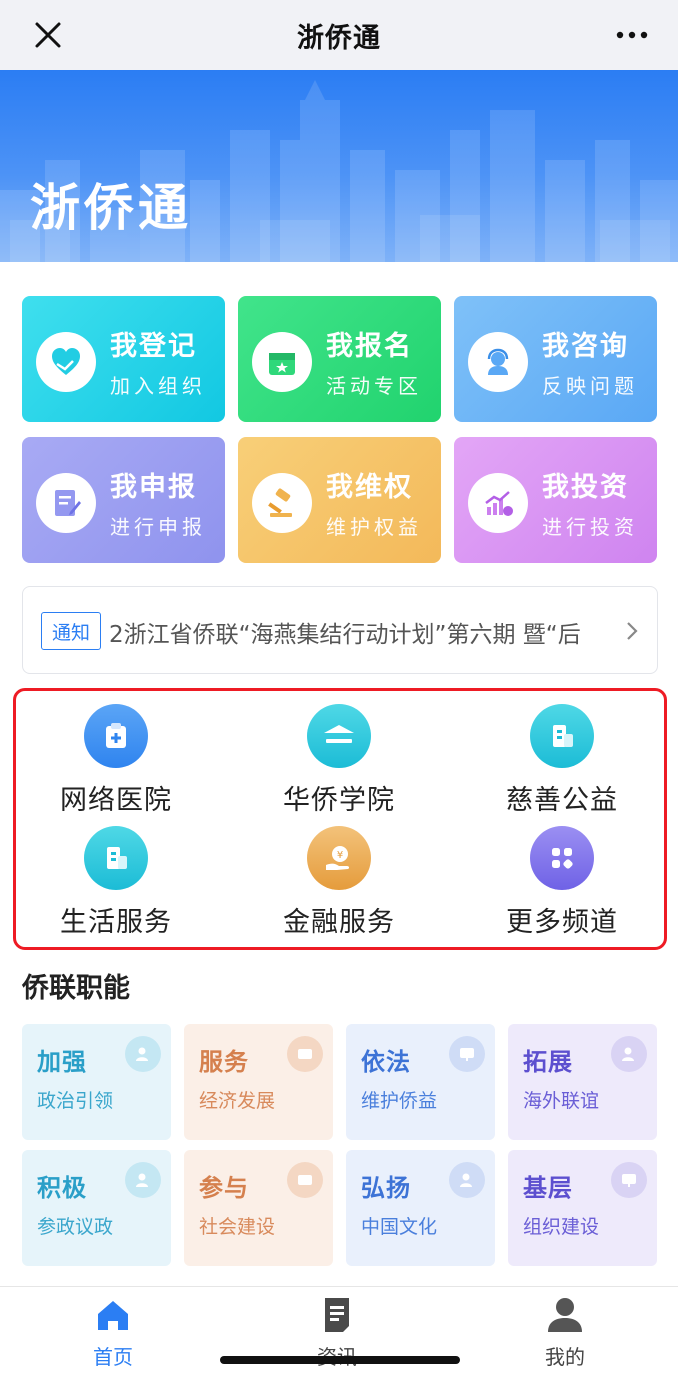  I want to click on heart-hands-icon, so click(66, 362).